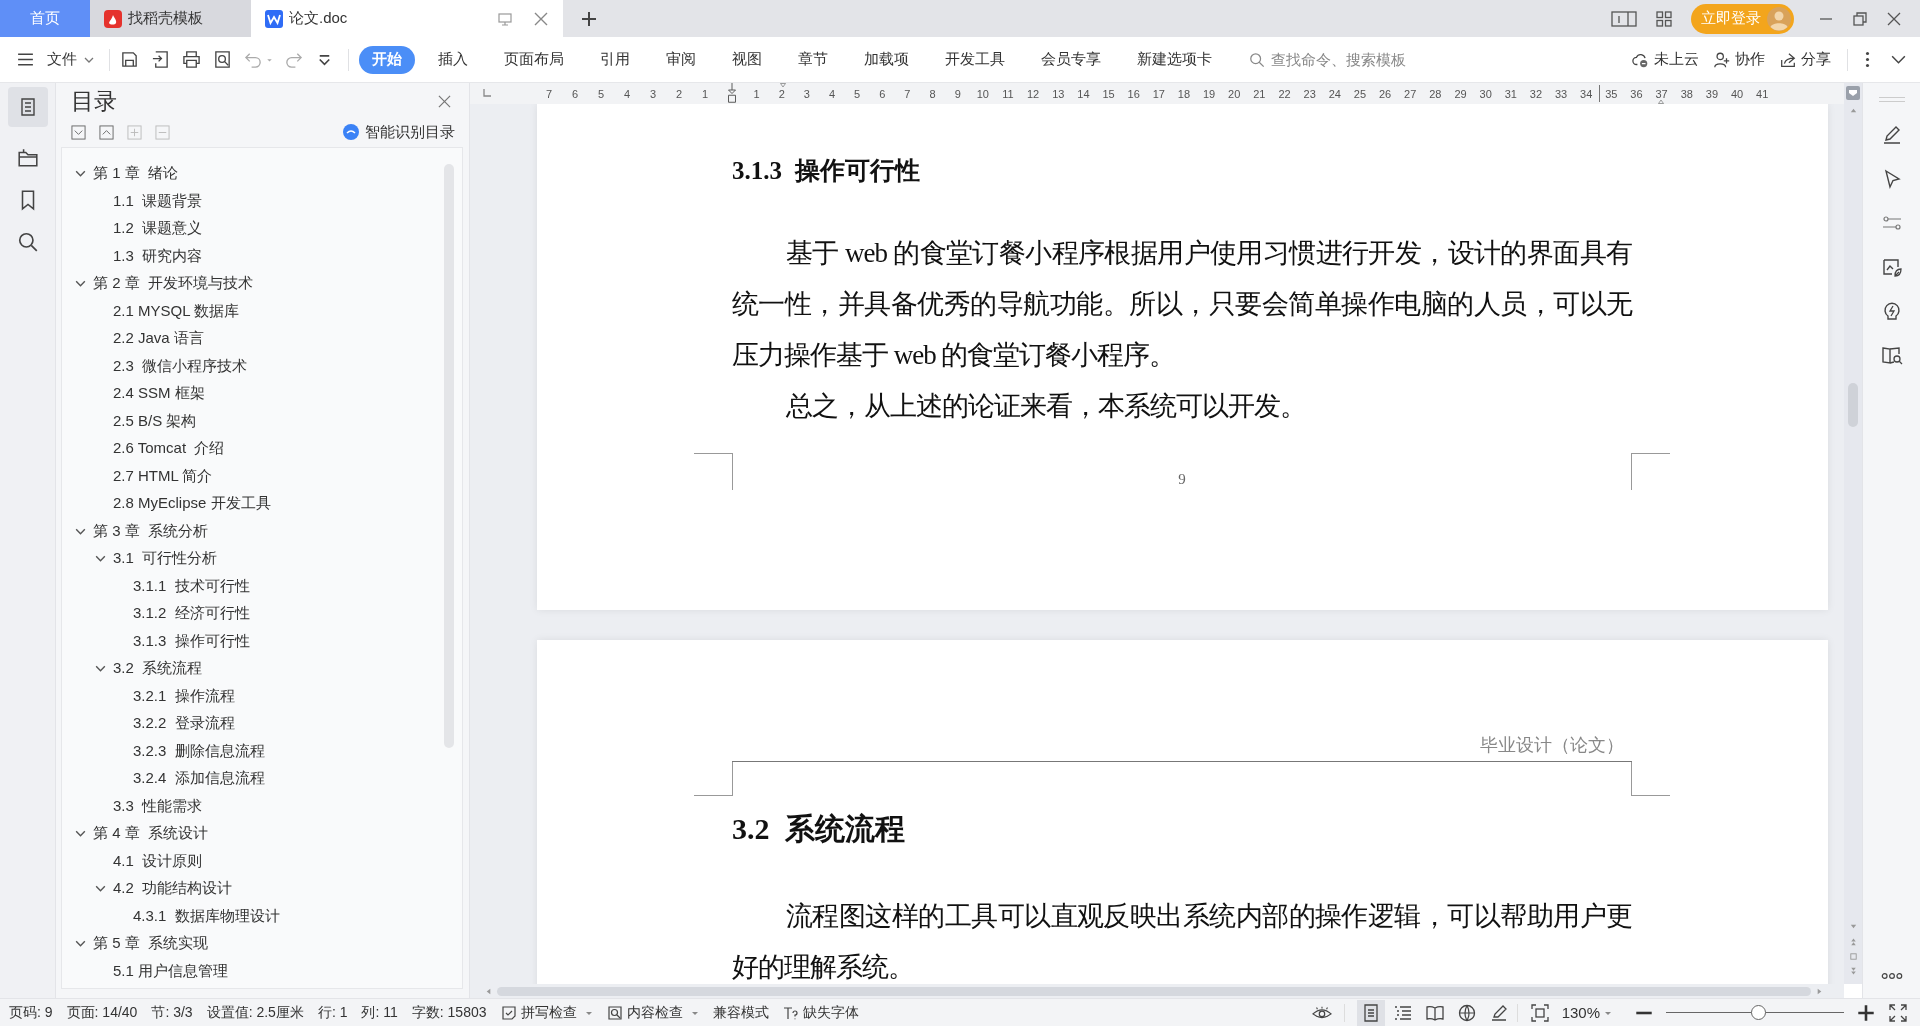 This screenshot has width=1920, height=1026. I want to click on toc-entry: 3.2.1 操作流程, so click(253, 696).